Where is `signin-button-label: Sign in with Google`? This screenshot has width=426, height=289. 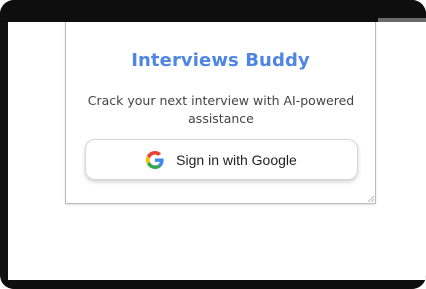
signin-button-label: Sign in with Google is located at coordinates (236, 159).